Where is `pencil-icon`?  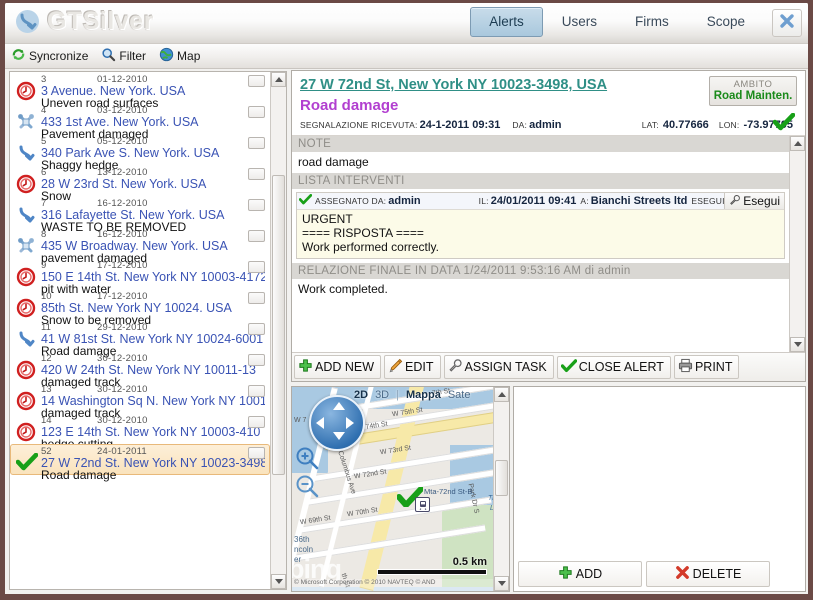
pencil-icon is located at coordinates (395, 367).